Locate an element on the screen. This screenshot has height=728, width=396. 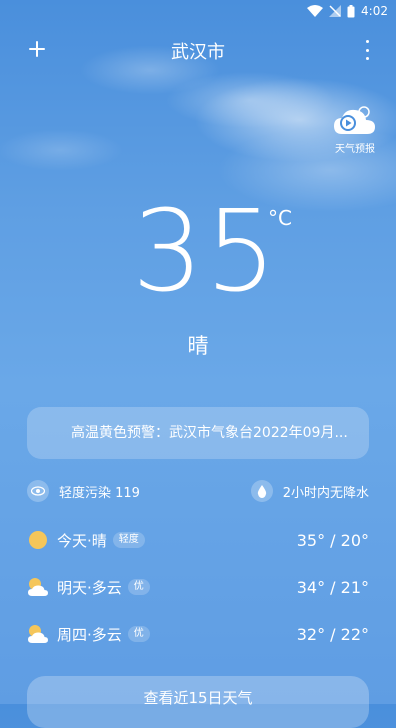
header: 武汉市 is located at coordinates (198, 50).